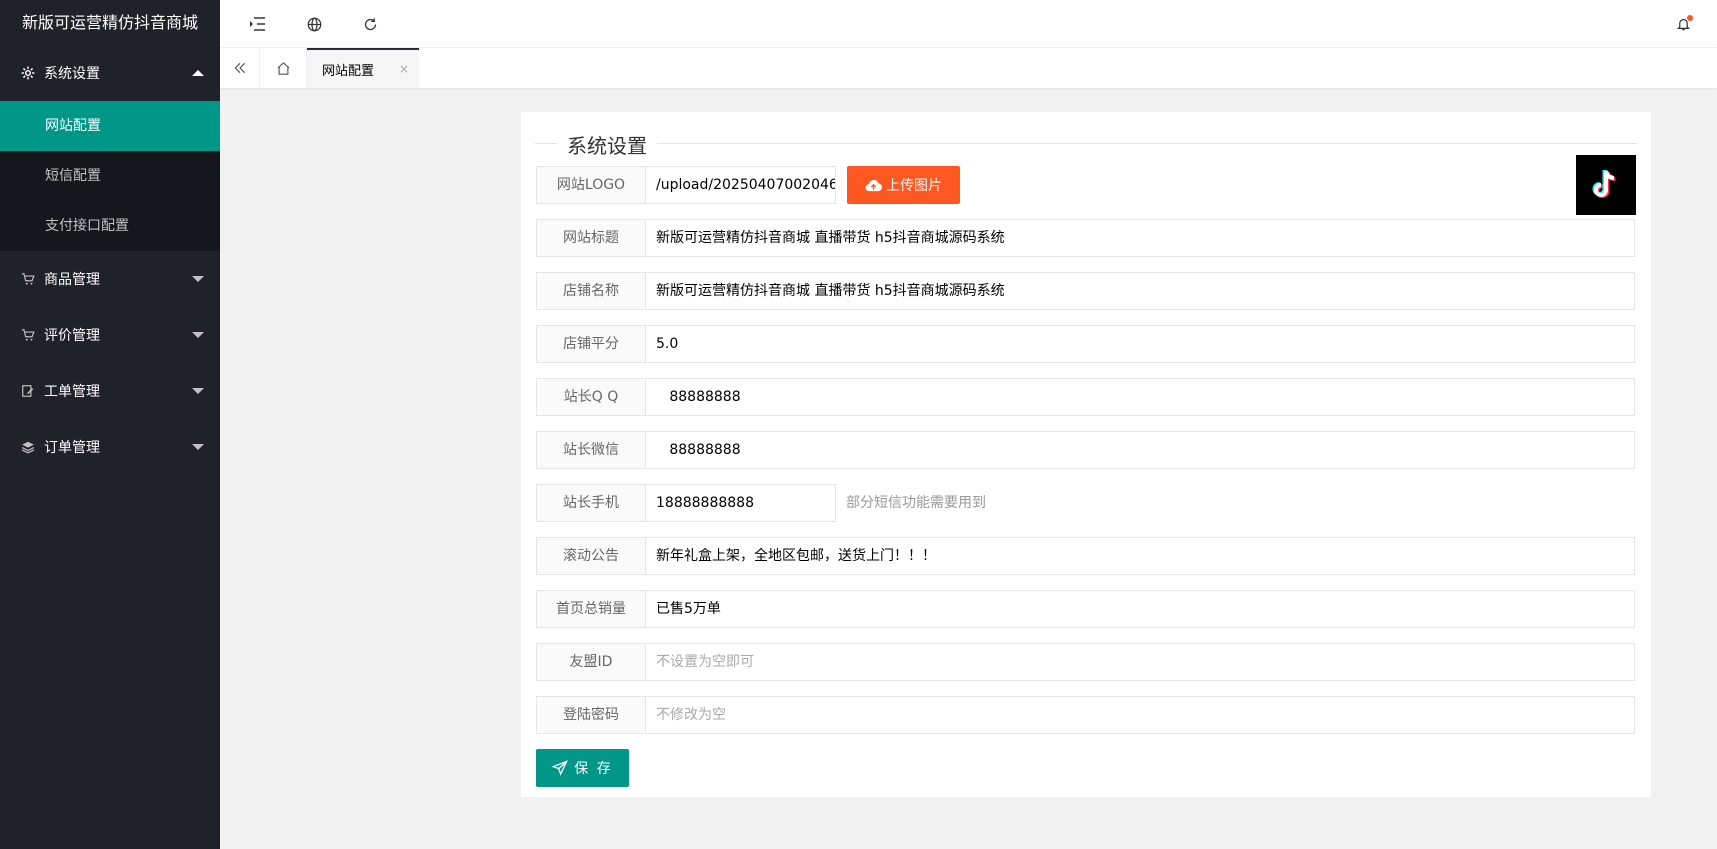 This screenshot has width=1717, height=849. Describe the element at coordinates (914, 186) in the screenshot. I see `upload-label: 上传图片` at that location.